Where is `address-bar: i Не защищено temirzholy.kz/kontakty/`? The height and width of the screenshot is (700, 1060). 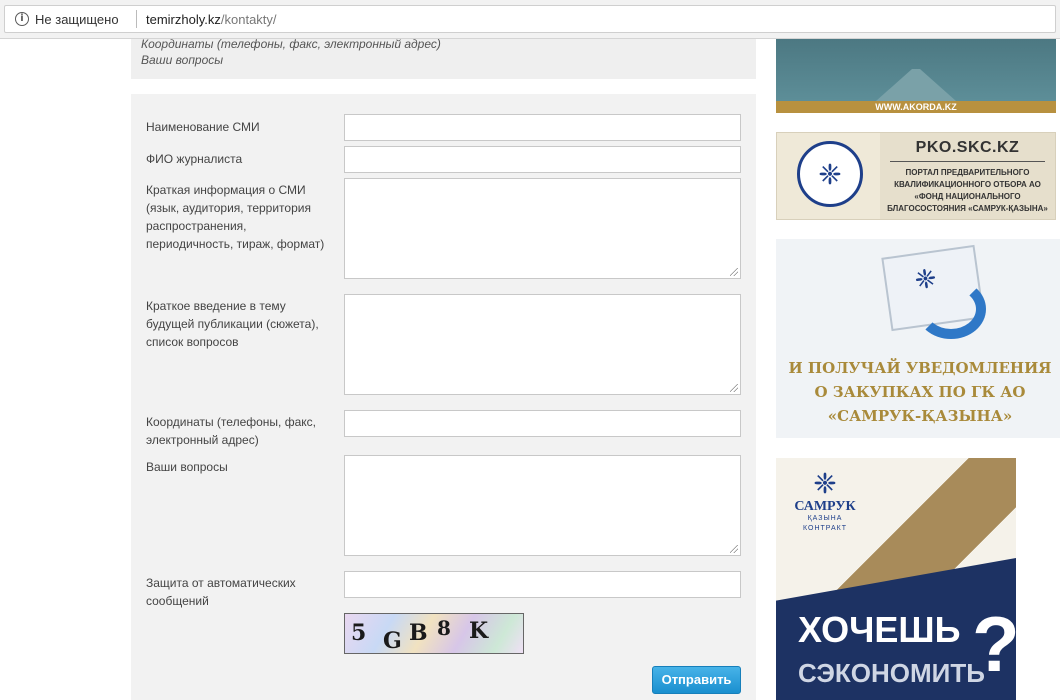
address-bar: i Не защищено temirzholy.kz/kontakty/ is located at coordinates (530, 19).